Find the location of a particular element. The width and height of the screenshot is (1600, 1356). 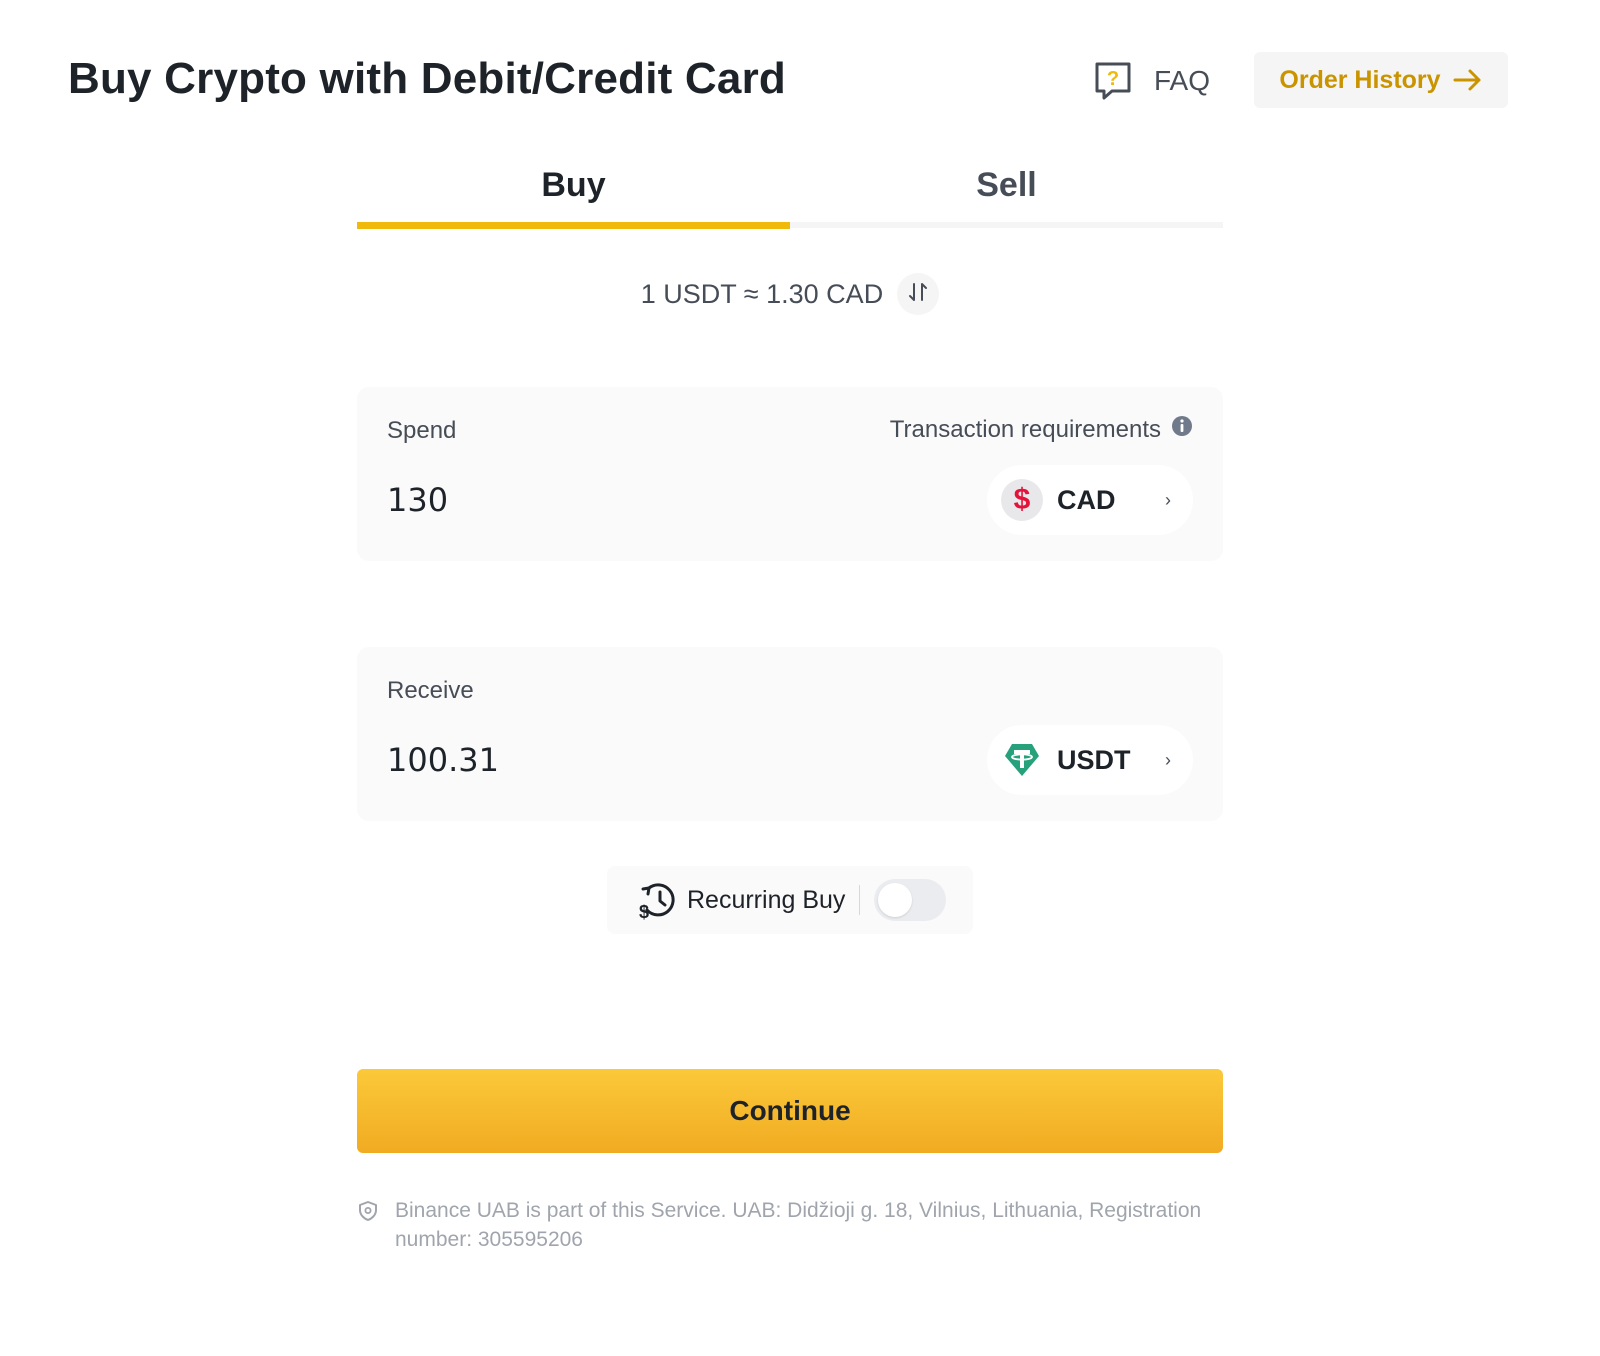

recurring-dollar-clock-icon: $ is located at coordinates (642, 900).